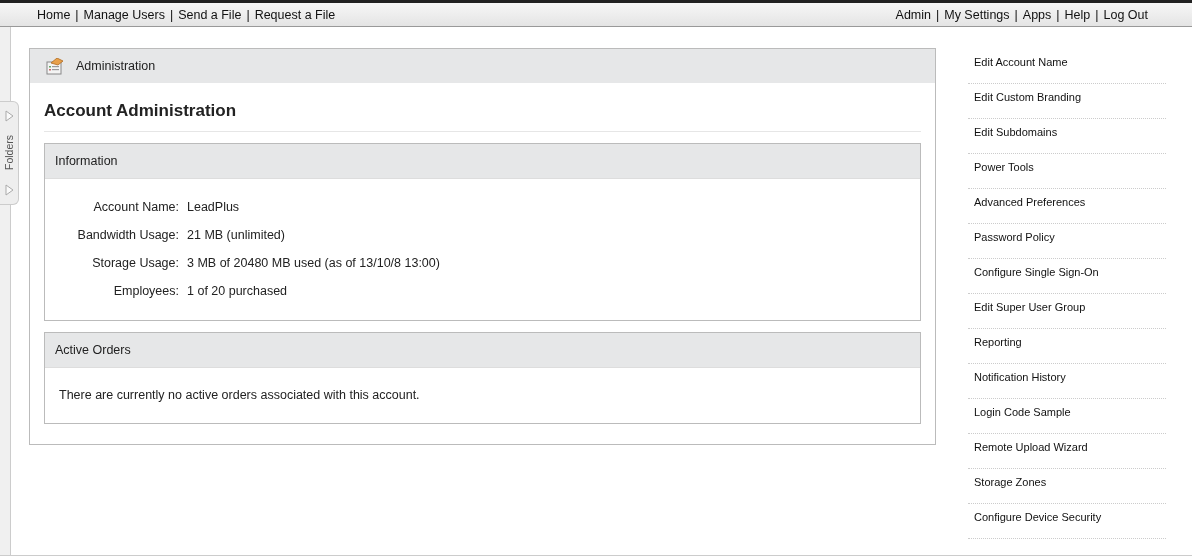  What do you see at coordinates (1067, 206) in the screenshot?
I see `sidebar-link: Advanced Preferences` at bounding box center [1067, 206].